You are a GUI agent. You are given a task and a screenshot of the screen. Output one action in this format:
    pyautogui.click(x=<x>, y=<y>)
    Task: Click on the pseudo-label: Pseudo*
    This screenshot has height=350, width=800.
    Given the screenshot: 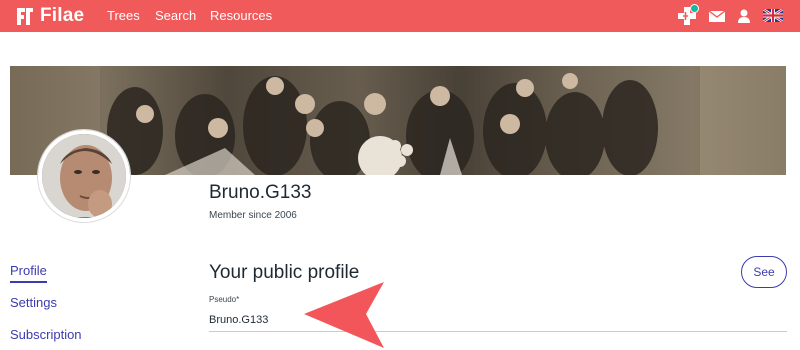 What is the action you would take?
    pyautogui.click(x=224, y=299)
    